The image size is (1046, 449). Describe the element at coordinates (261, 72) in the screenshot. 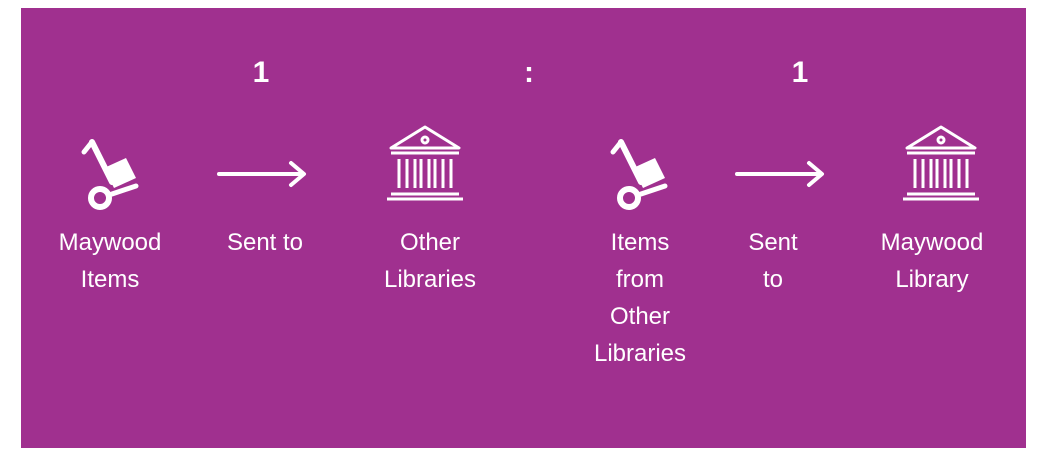

I see `ratio-left-value: 1` at that location.